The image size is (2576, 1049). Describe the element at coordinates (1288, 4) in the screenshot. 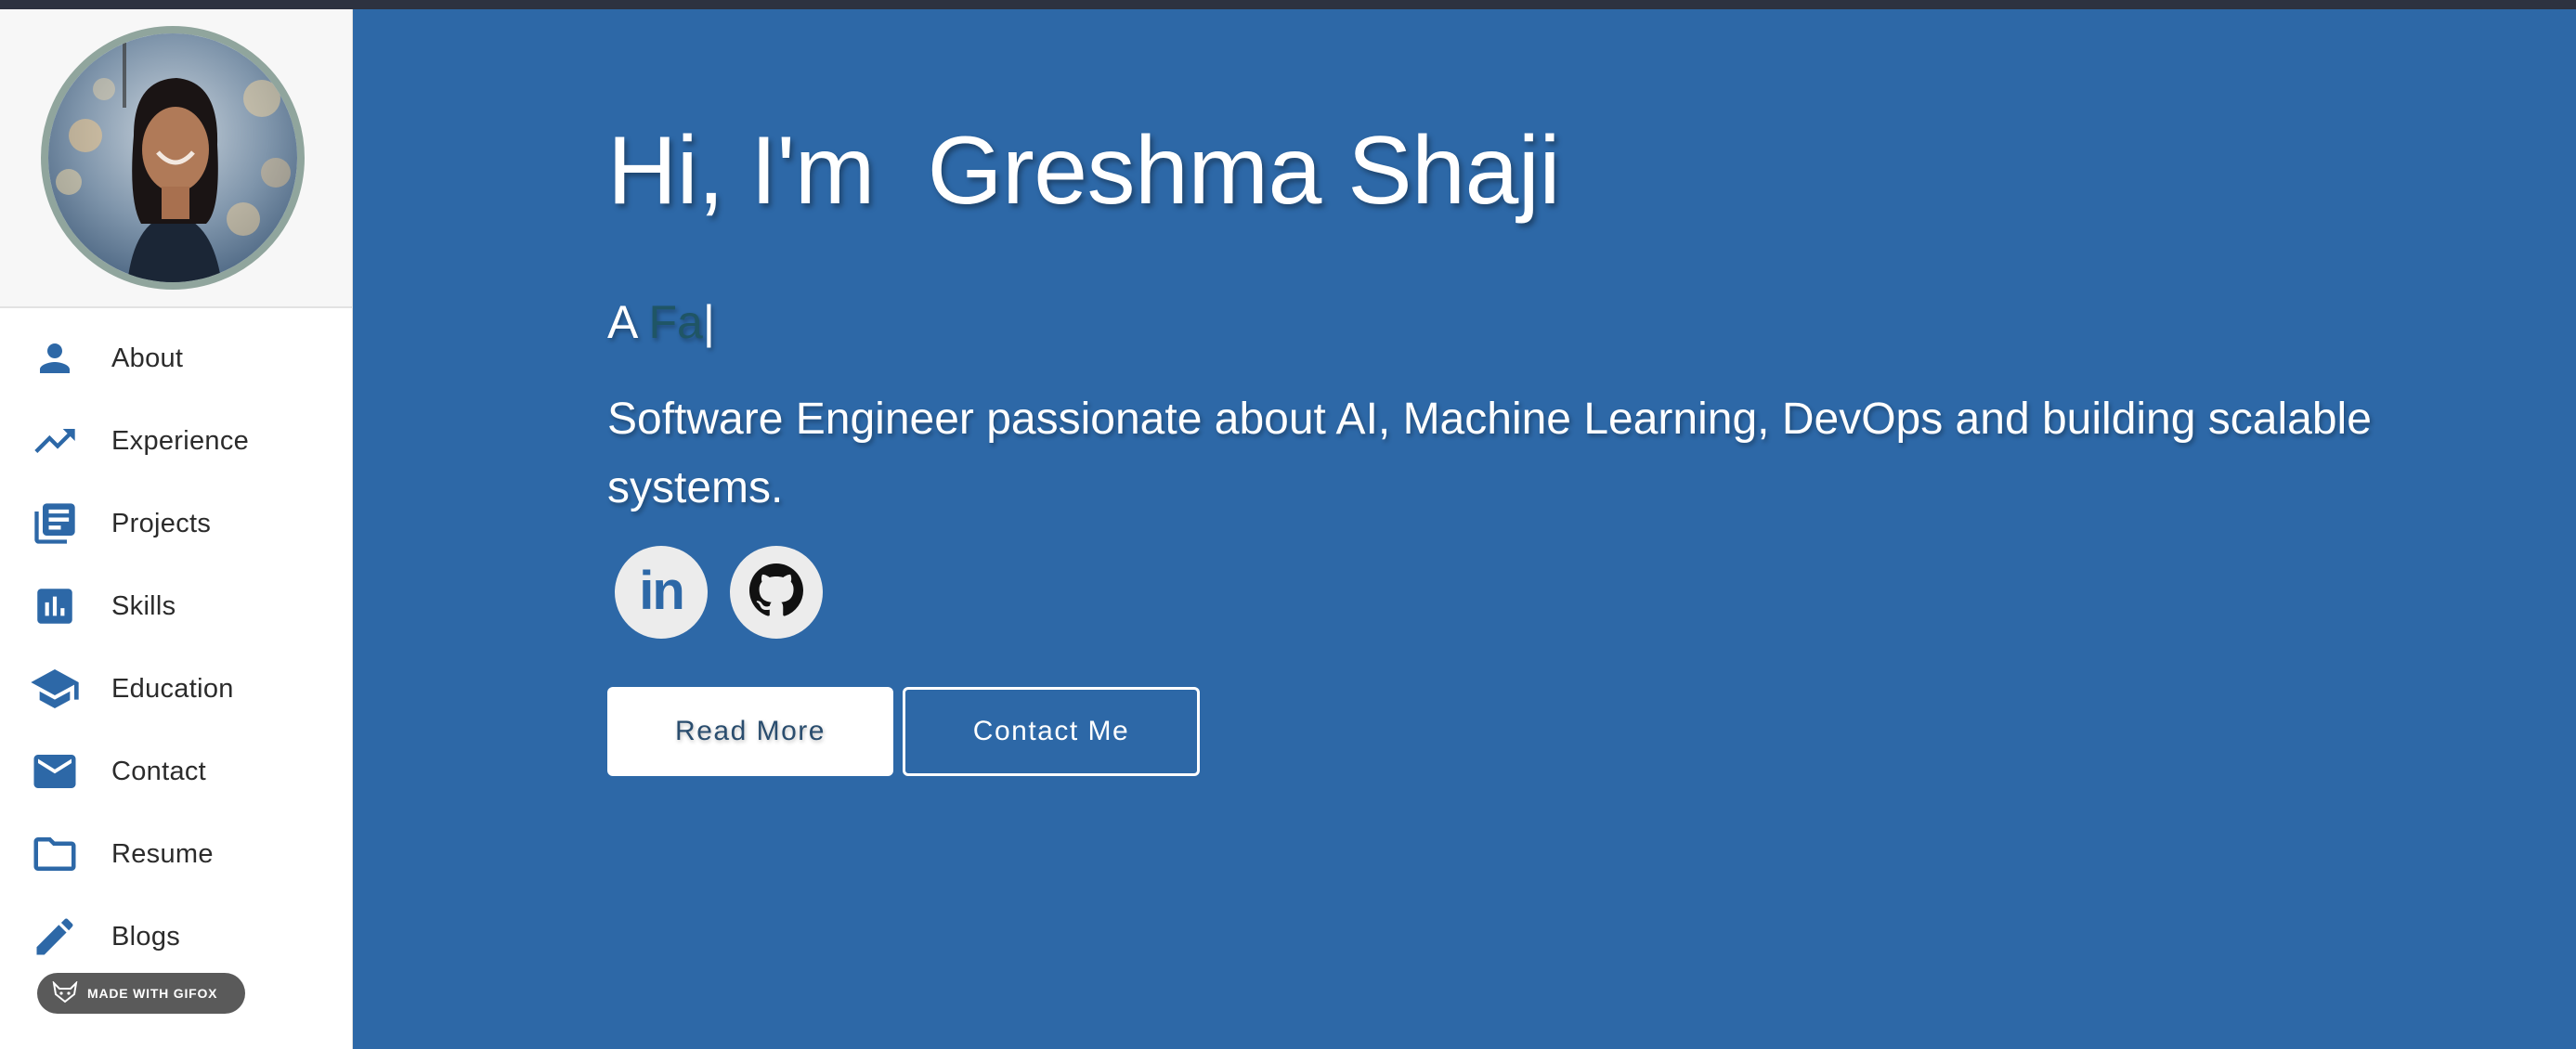

I see `top-bar` at that location.